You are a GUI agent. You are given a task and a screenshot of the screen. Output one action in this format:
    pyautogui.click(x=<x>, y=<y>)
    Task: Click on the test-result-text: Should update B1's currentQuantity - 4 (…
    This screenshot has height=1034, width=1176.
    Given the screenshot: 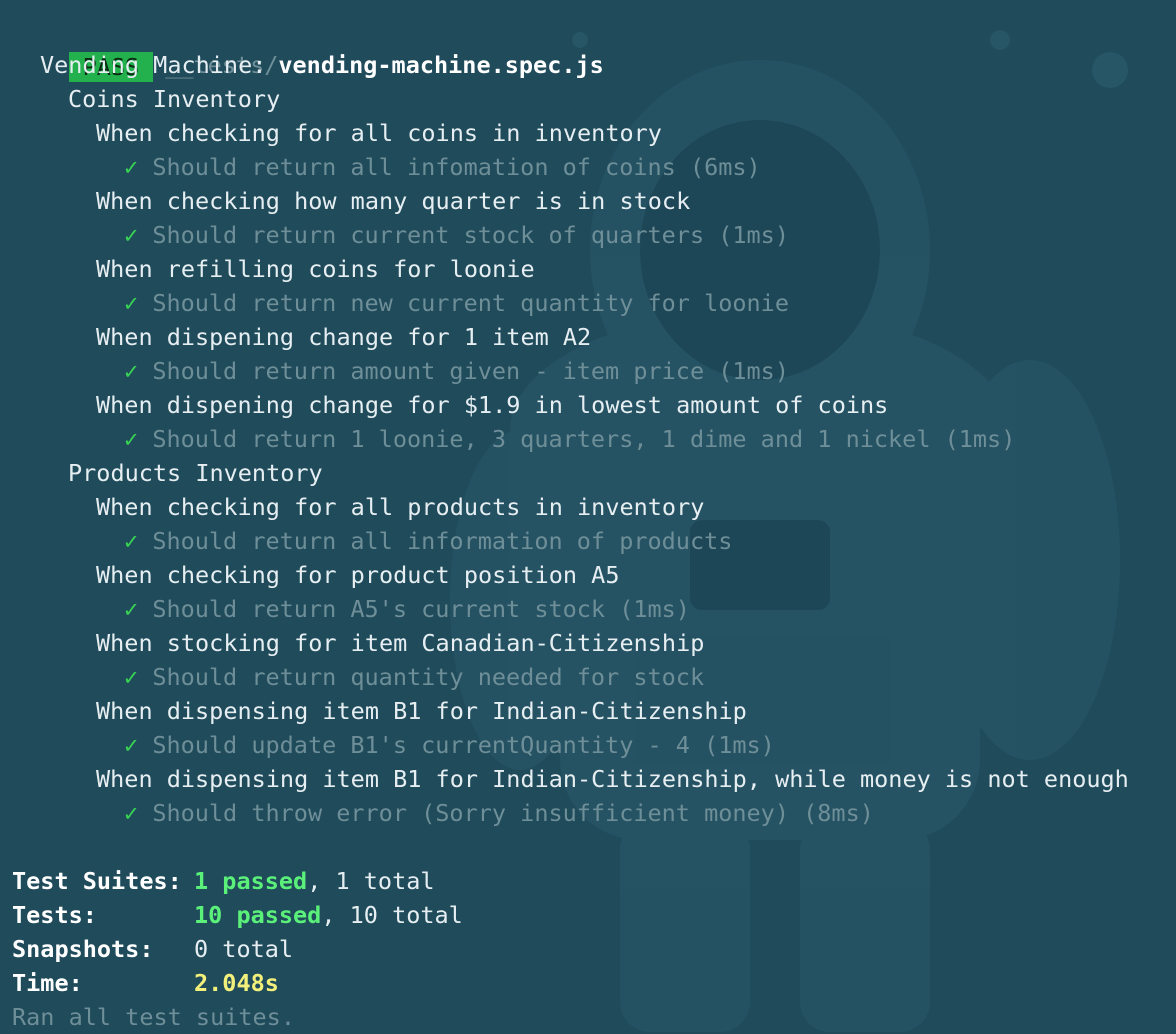 What is the action you would take?
    pyautogui.click(x=463, y=745)
    